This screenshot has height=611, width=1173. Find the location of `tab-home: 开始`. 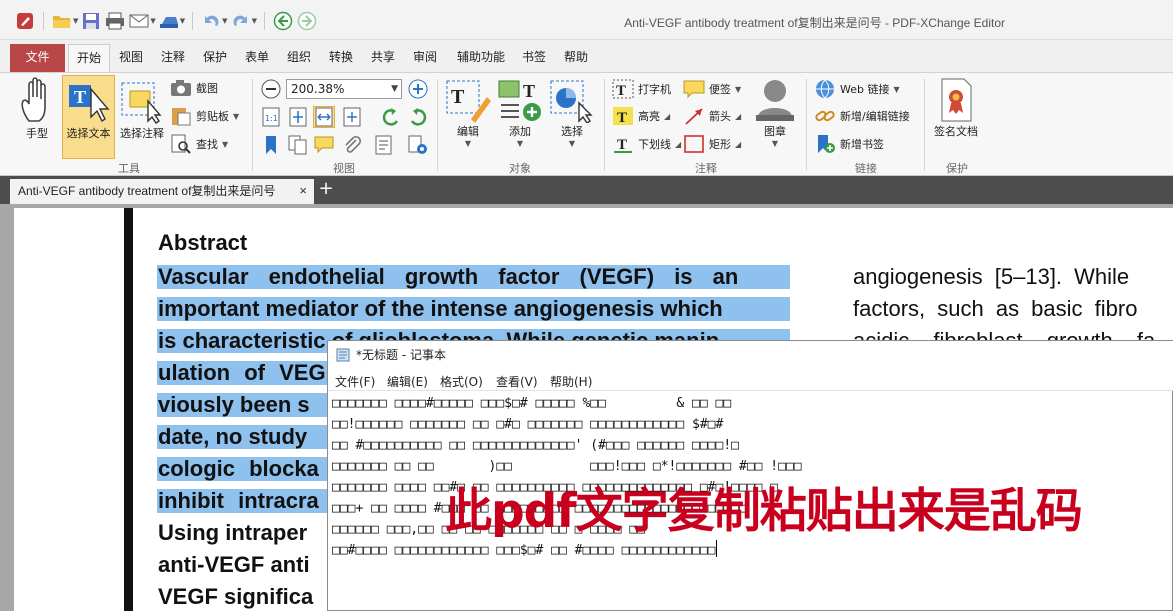

tab-home: 开始 is located at coordinates (89, 58).